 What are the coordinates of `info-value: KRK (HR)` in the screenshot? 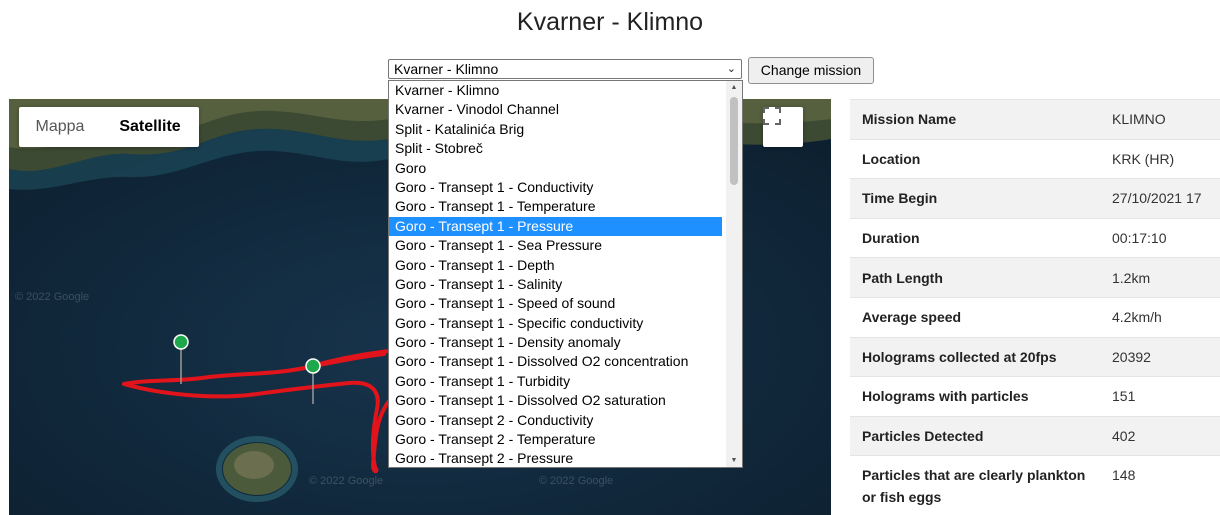 It's located at (1160, 158).